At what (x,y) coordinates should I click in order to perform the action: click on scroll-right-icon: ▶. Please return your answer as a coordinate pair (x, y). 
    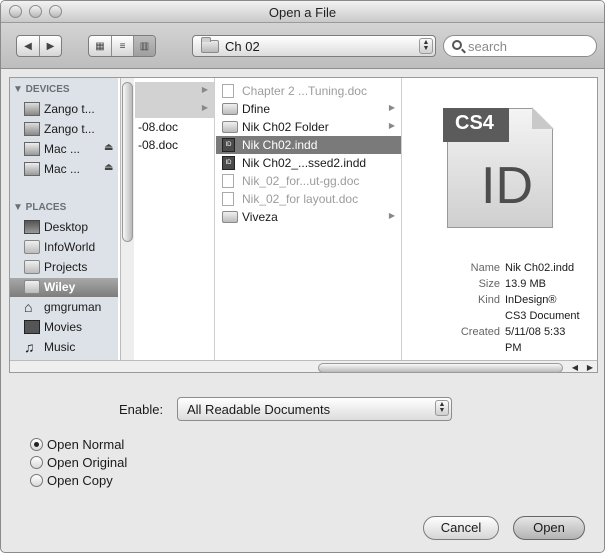
    Looking at the image, I should click on (590, 367).